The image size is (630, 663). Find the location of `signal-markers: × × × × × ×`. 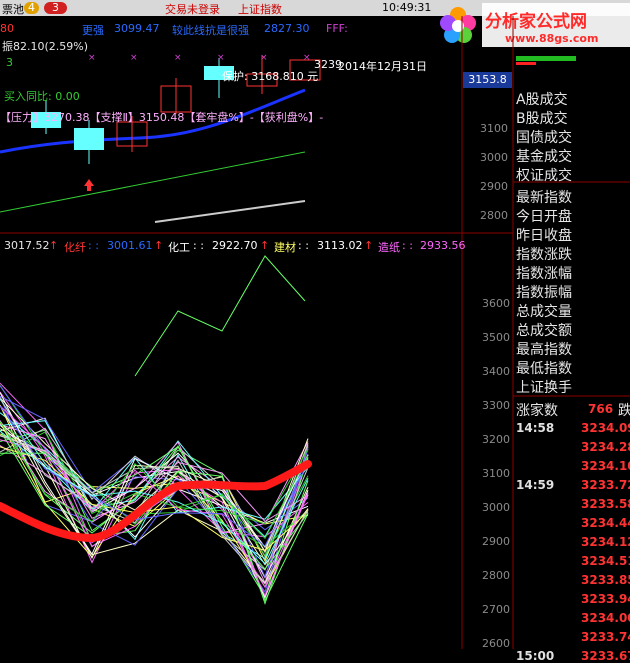

signal-markers: × × × × × × is located at coordinates (199, 58).